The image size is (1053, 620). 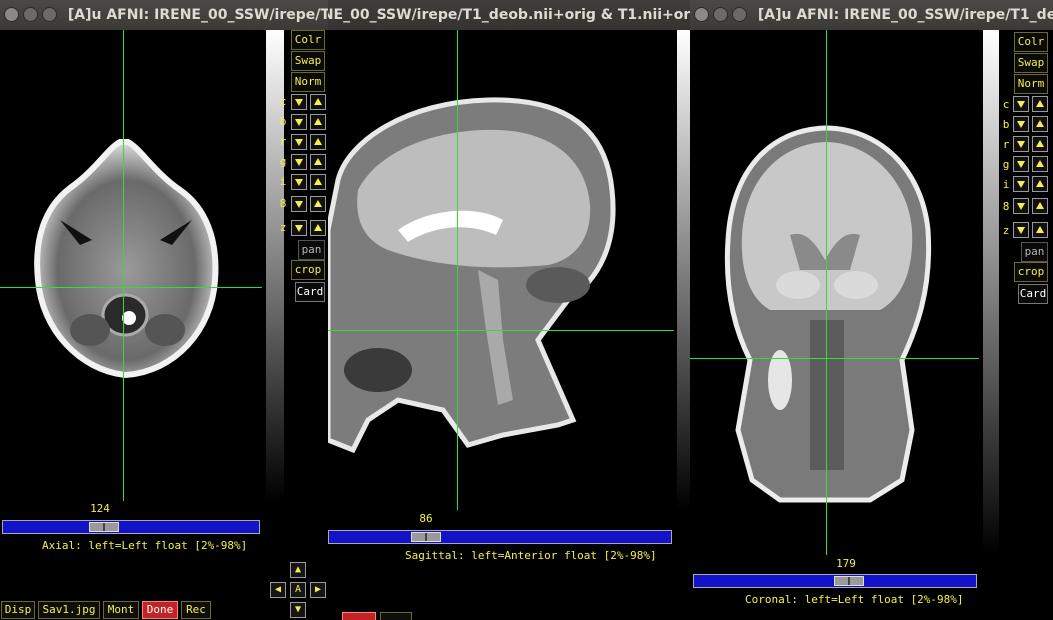 I want to click on rec-button-partial, so click(x=396, y=616).